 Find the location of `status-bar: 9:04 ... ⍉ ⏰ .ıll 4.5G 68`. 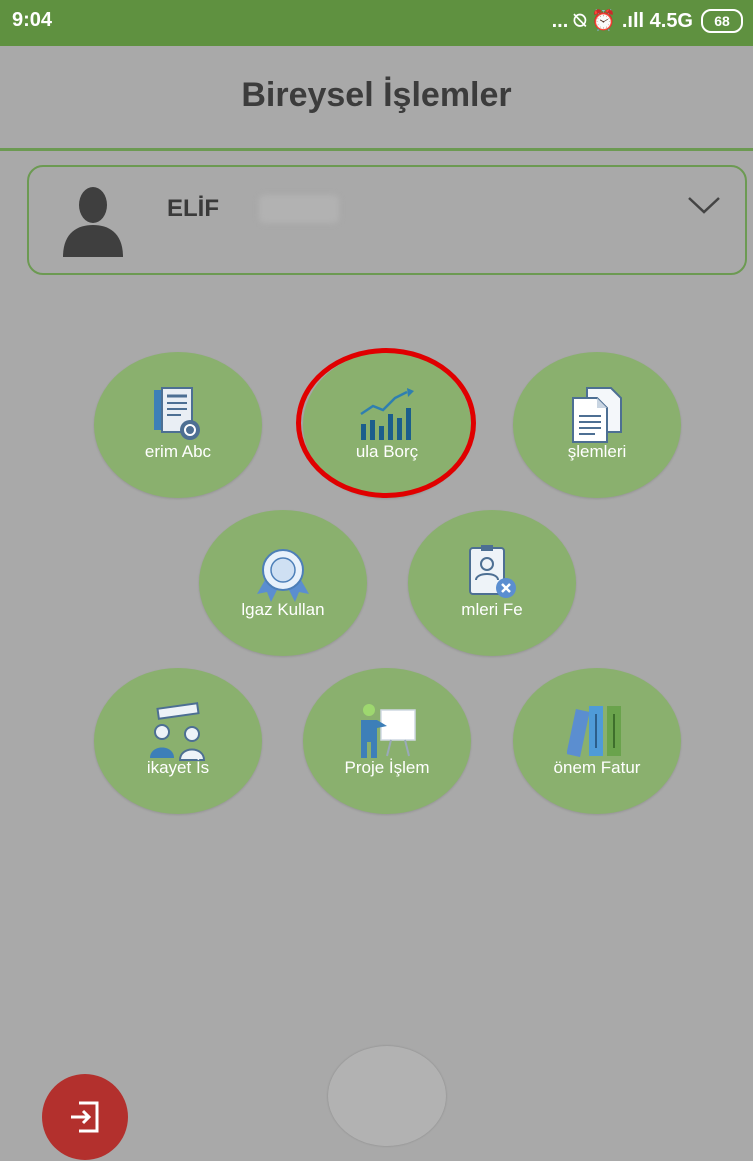

status-bar: 9:04 ... ⍉ ⏰ .ıll 4.5G 68 is located at coordinates (376, 23).